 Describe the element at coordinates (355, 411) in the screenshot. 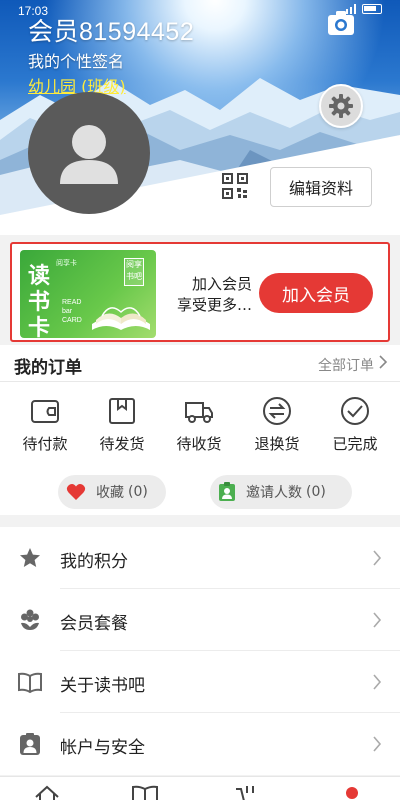

I see `check-circle-icon` at that location.